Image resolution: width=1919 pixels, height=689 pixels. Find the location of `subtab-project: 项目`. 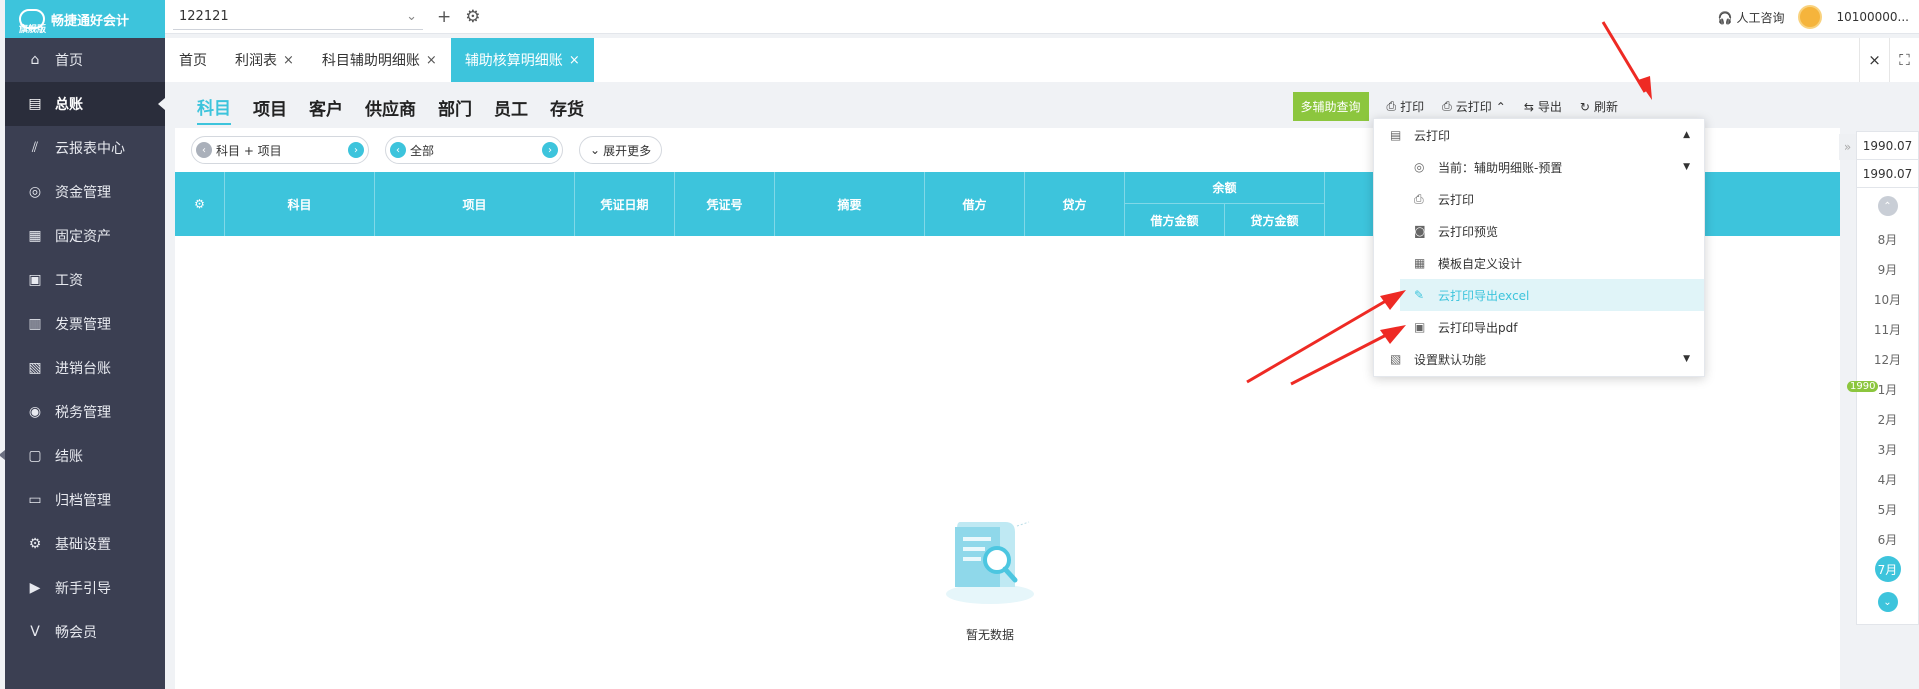

subtab-project: 项目 is located at coordinates (270, 107).